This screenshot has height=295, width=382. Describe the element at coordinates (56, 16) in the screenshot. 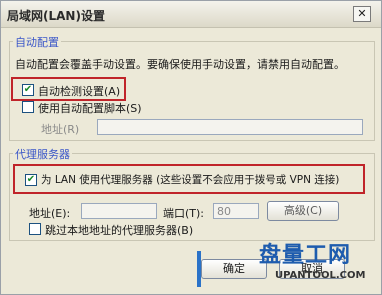

I see `dialog-title: 局域网(LAN)设置` at that location.